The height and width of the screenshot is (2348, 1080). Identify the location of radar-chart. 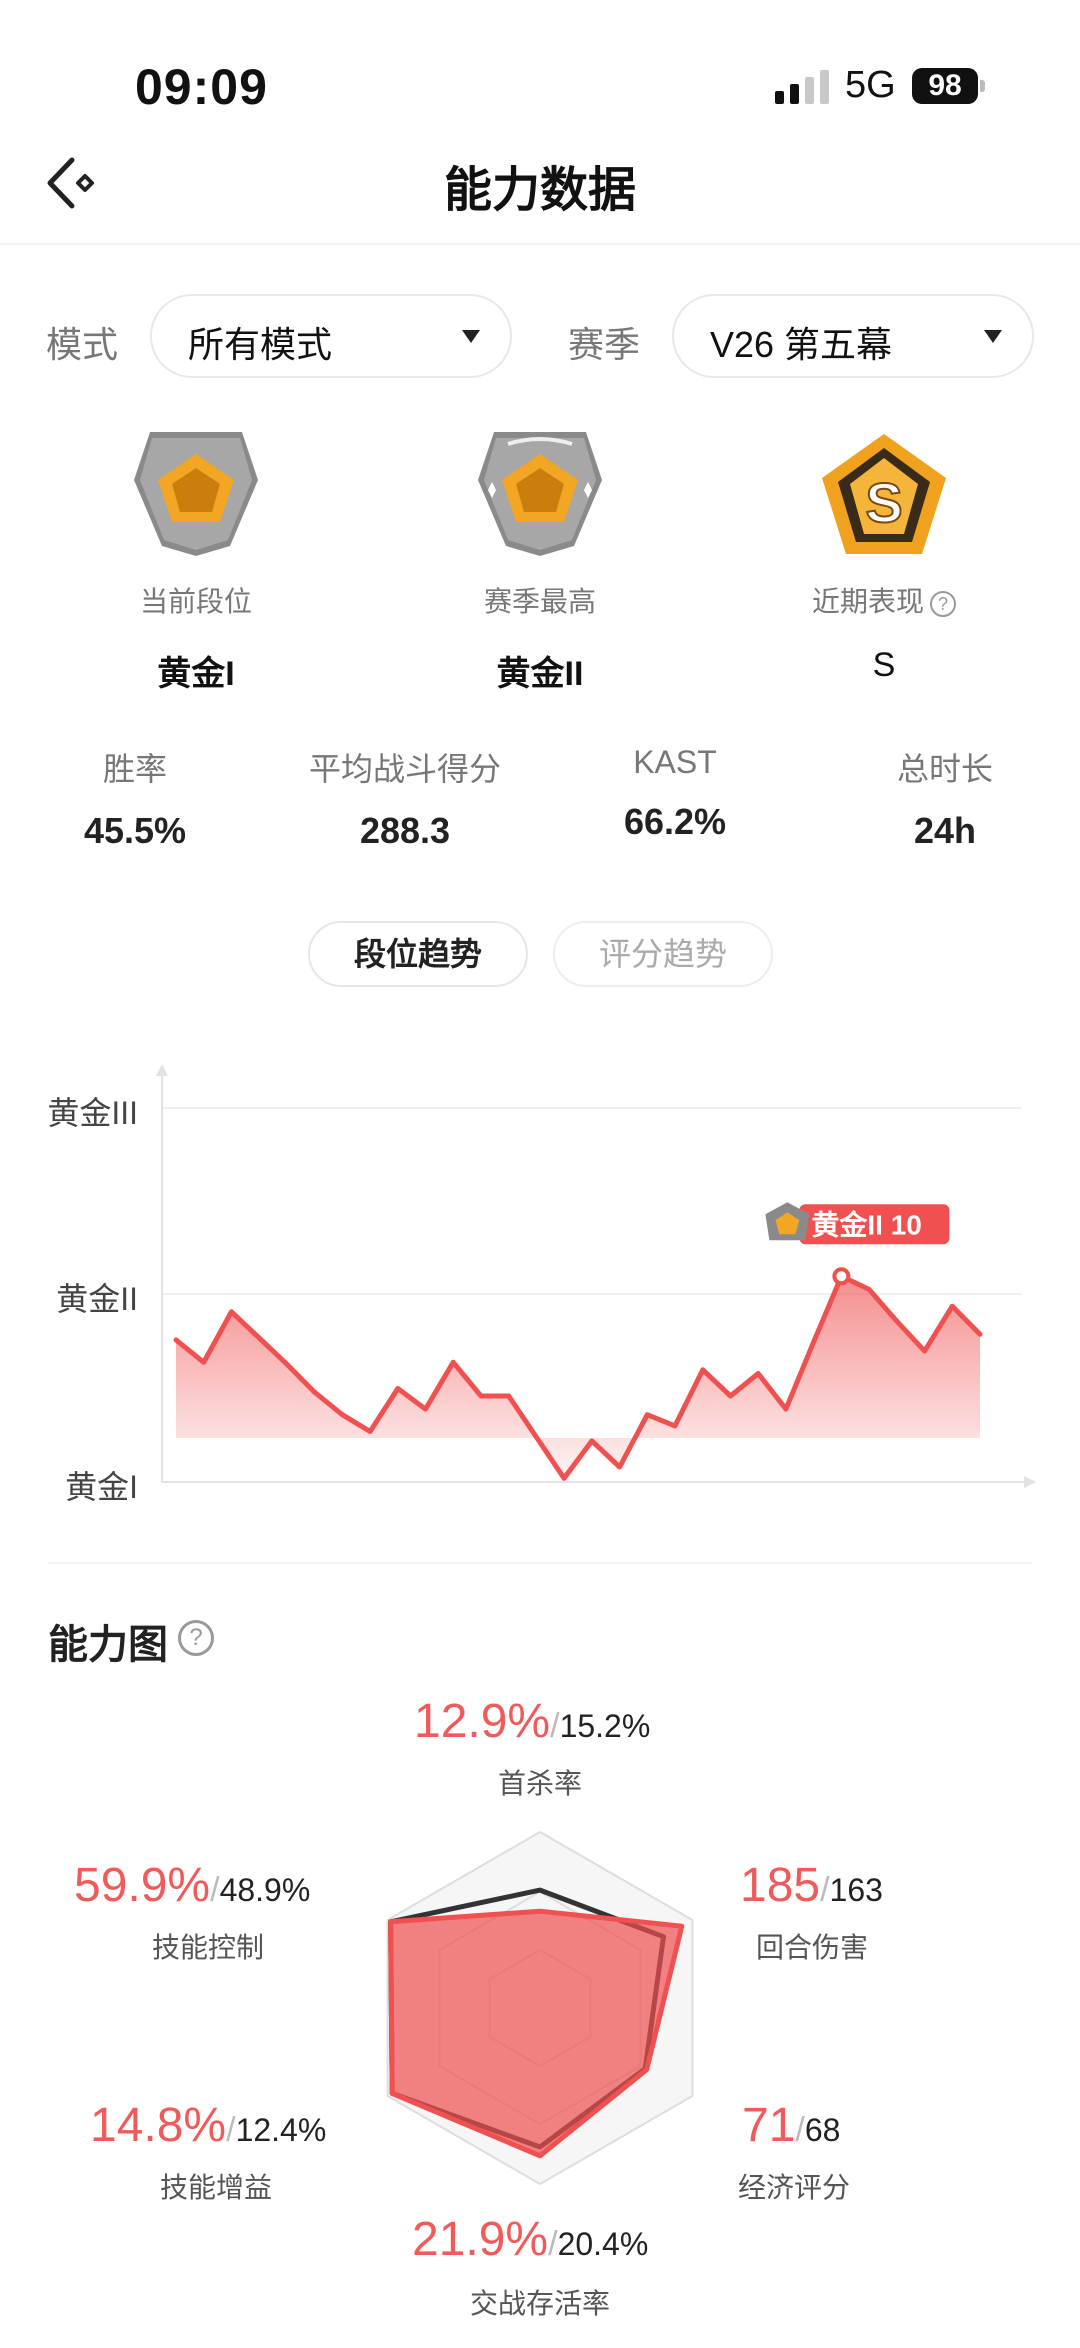
(540, 2008).